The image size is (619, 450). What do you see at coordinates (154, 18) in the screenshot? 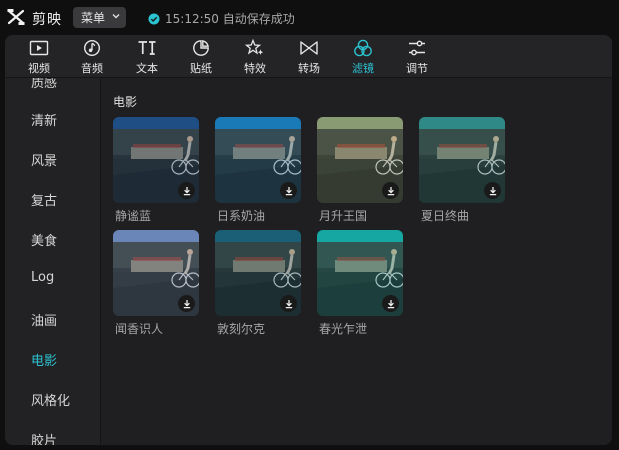
I see `check-circle-icon` at bounding box center [154, 18].